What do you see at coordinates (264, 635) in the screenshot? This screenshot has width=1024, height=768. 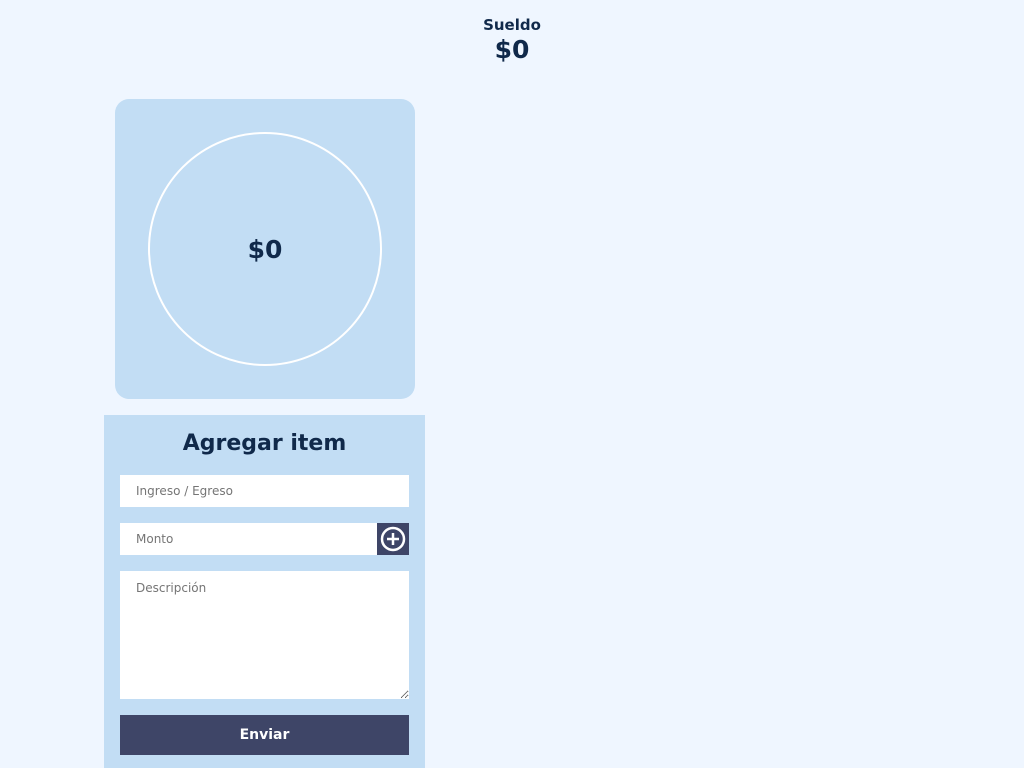 I see `description-textarea` at bounding box center [264, 635].